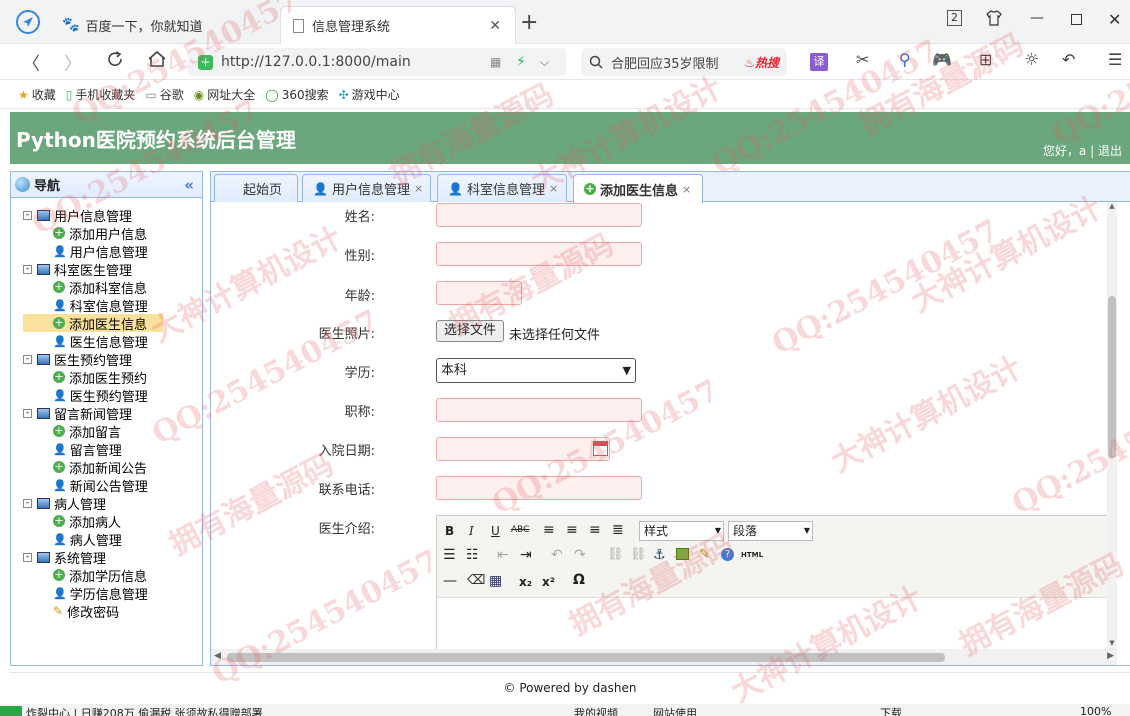  What do you see at coordinates (100, 233) in the screenshot?
I see `sidebar-item: + 添加用户信息` at bounding box center [100, 233].